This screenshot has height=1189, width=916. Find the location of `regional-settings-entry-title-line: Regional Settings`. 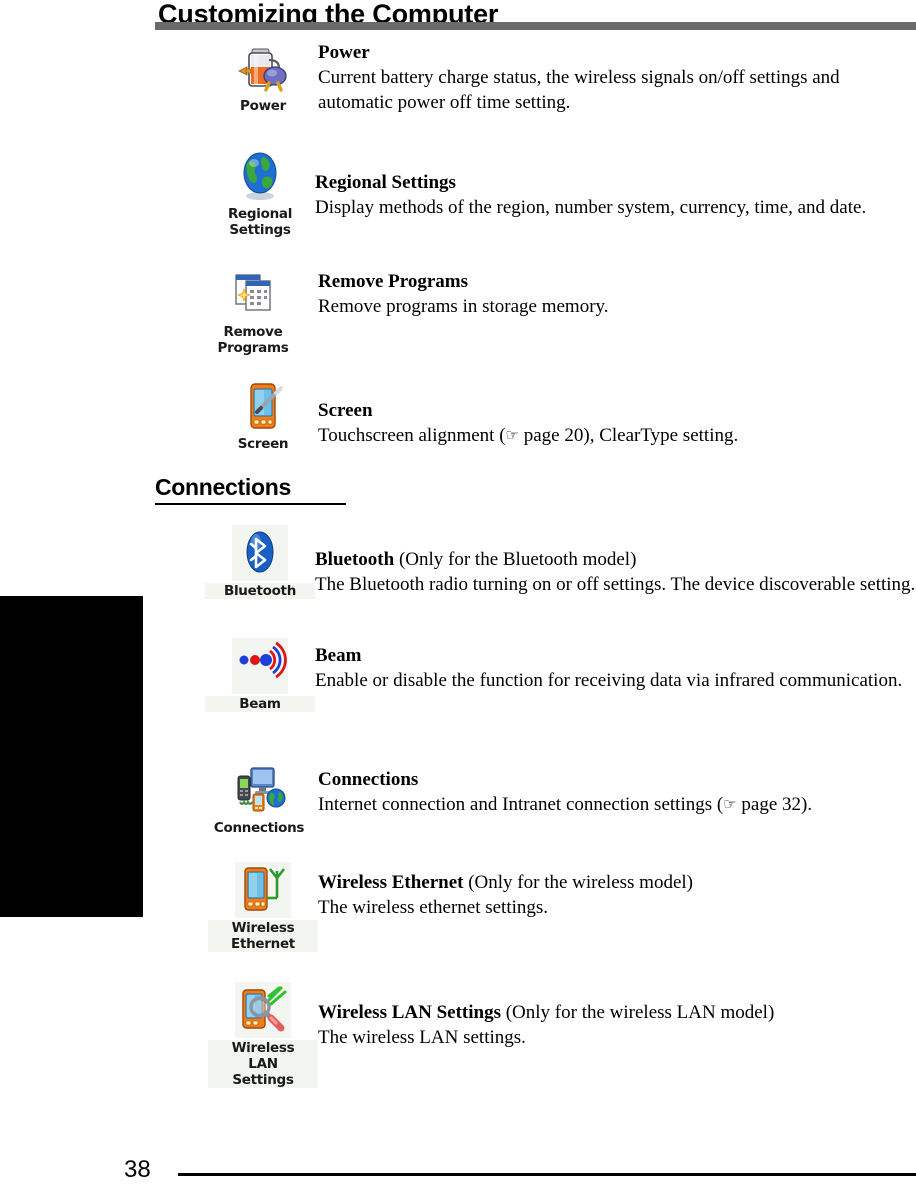

regional-settings-entry-title-line: Regional Settings is located at coordinates (615, 182).